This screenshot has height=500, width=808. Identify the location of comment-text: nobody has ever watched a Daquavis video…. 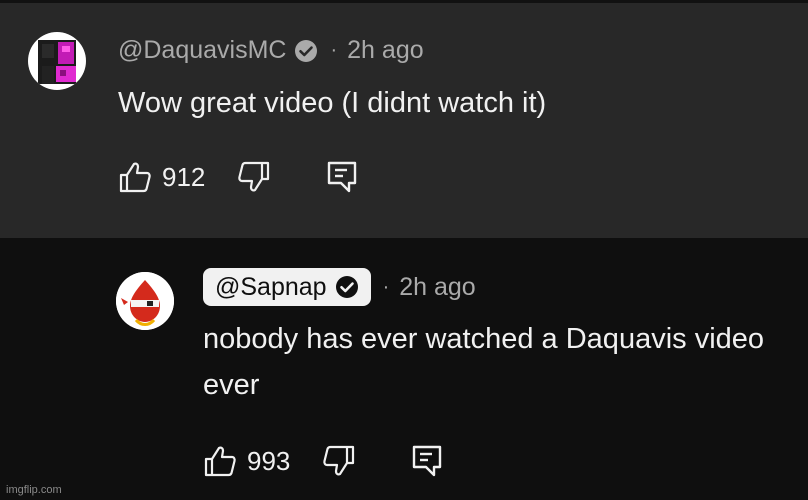
(484, 362).